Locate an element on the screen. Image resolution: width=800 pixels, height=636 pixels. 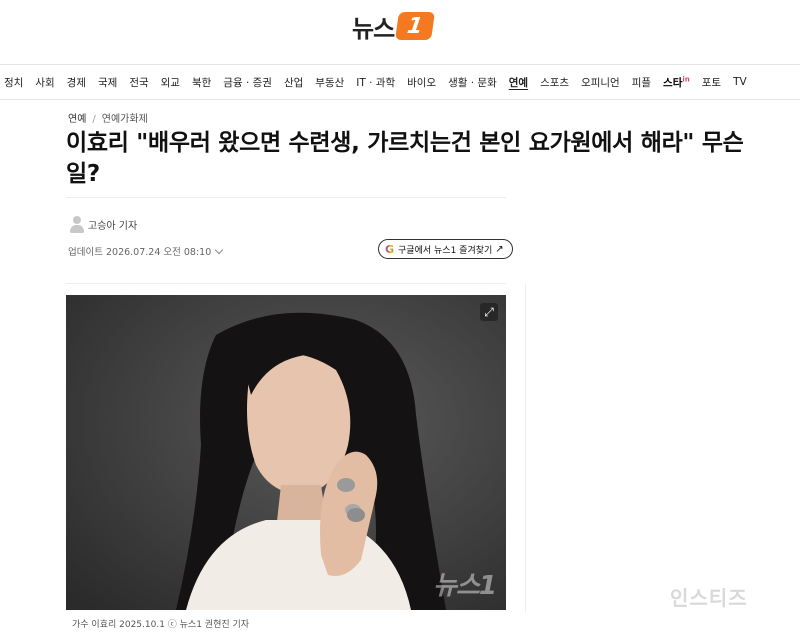
nav-item-diplomacy: 외교 is located at coordinates (170, 82).